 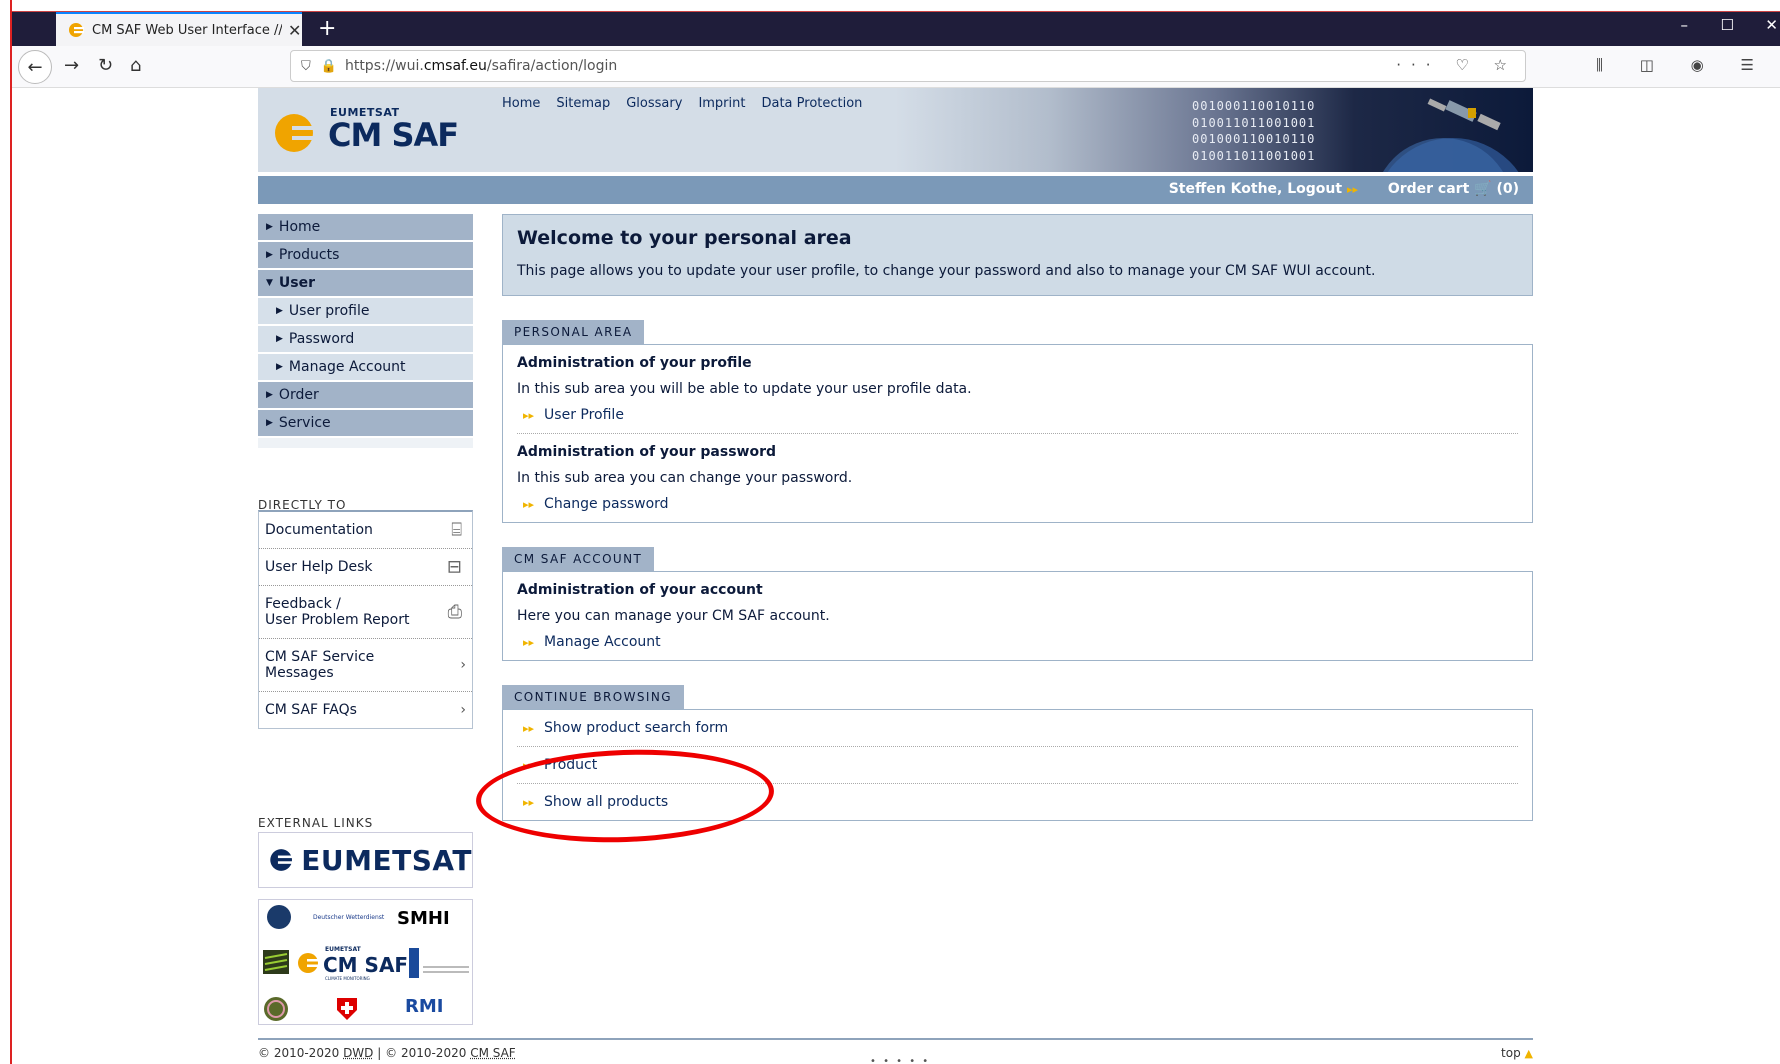 What do you see at coordinates (1017, 746) in the screenshot?
I see `divider` at bounding box center [1017, 746].